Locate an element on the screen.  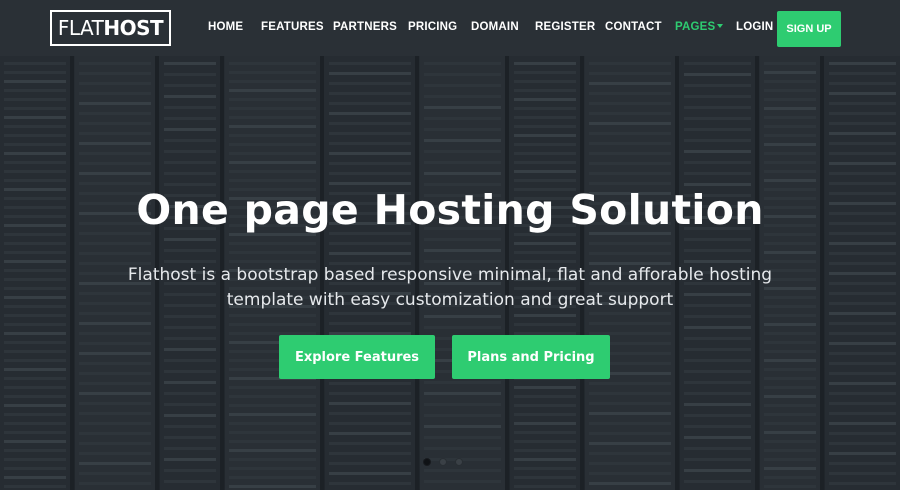
explore-features-label: Explore Features is located at coordinates (357, 357).